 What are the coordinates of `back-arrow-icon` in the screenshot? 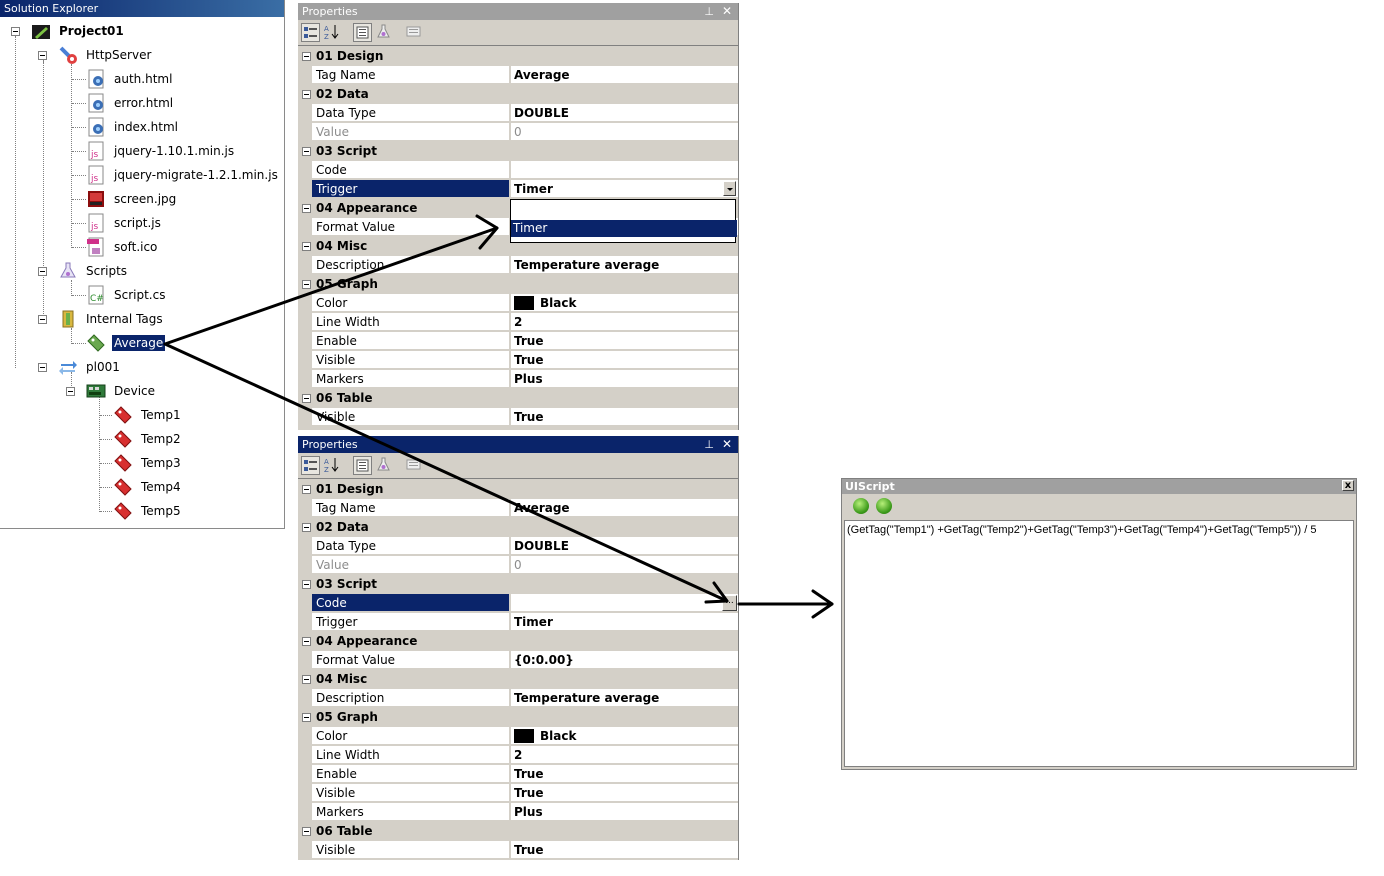 It's located at (861, 506).